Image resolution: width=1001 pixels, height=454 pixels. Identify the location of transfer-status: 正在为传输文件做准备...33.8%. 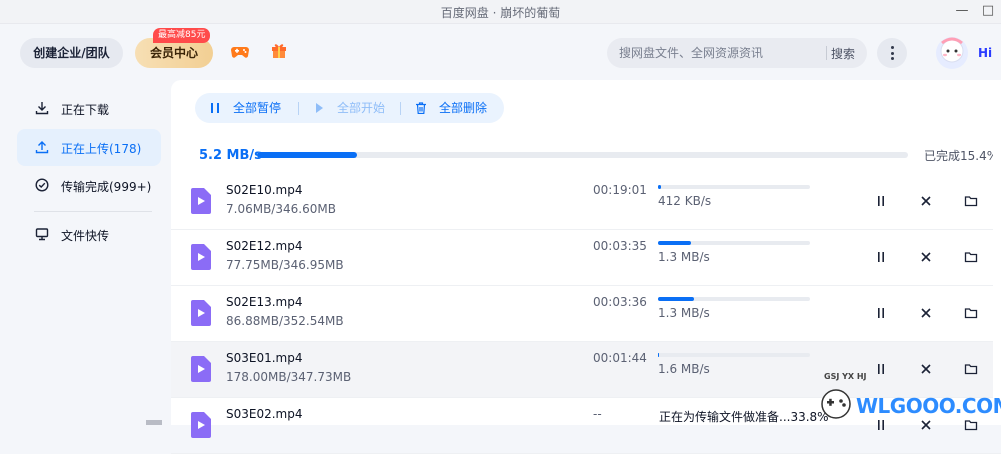
(744, 417).